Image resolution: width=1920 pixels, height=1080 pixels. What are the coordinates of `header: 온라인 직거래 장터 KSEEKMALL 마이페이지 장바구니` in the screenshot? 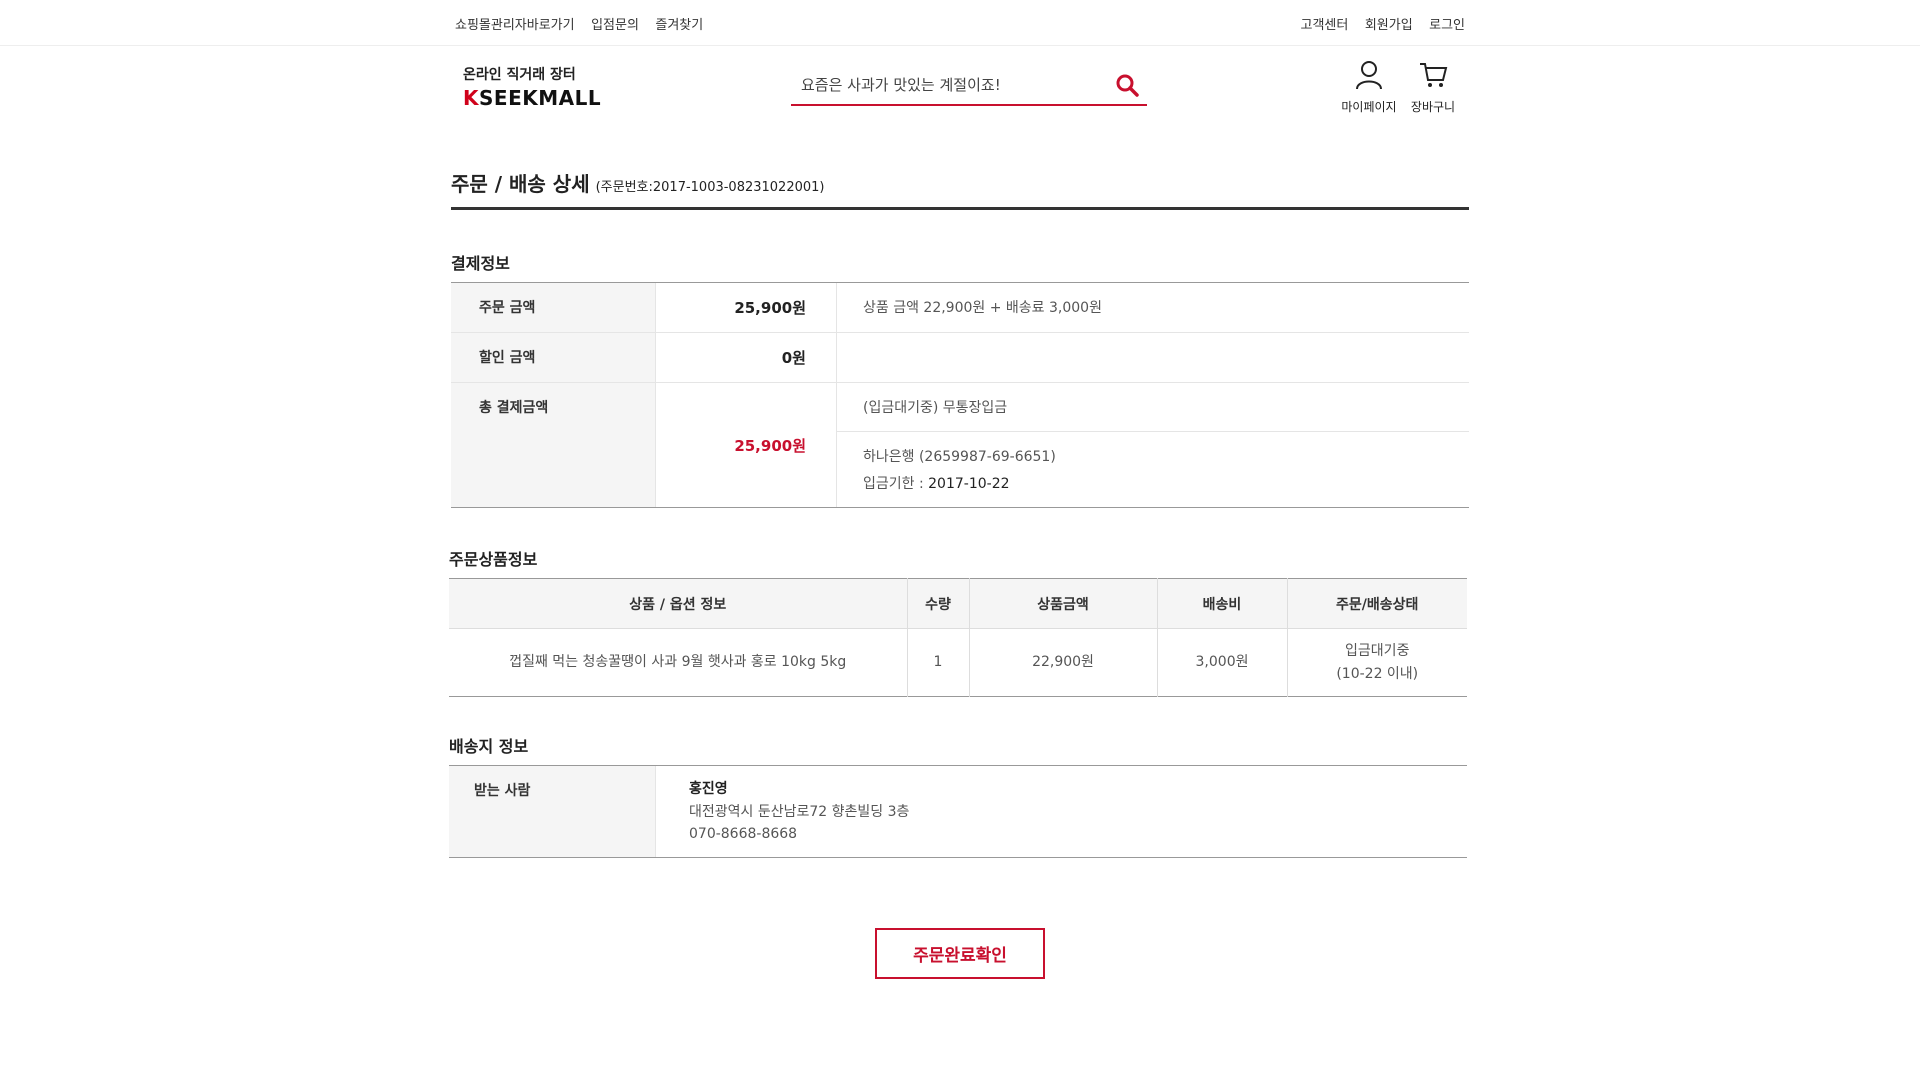 It's located at (960, 96).